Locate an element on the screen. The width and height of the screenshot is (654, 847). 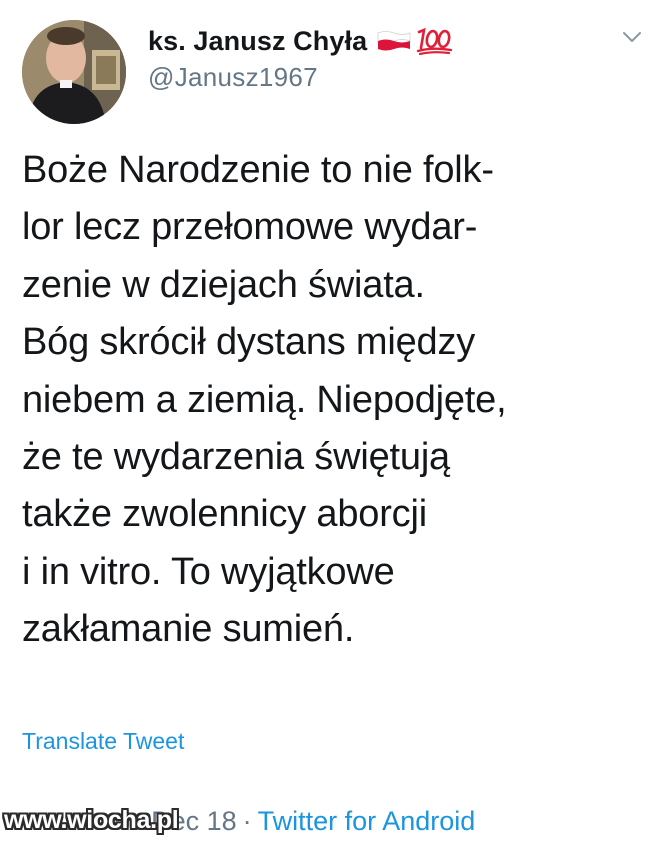
author-block: ks. Janusz Chyła @Janusz1967 is located at coordinates (300, 57).